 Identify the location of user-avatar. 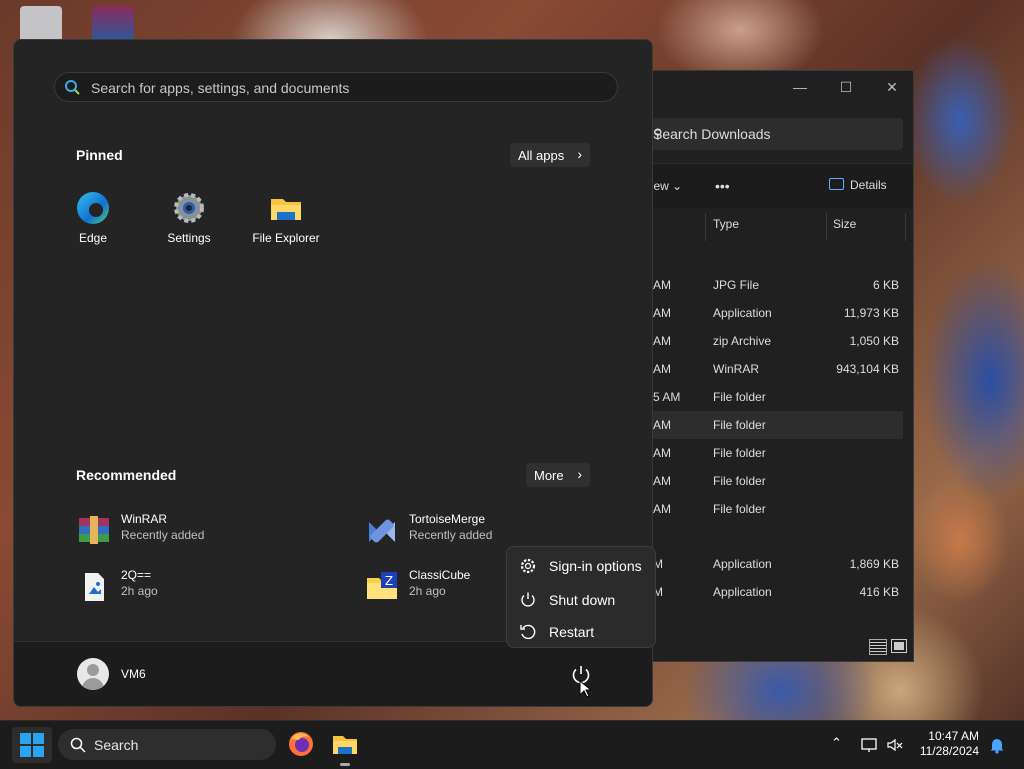
(93, 674).